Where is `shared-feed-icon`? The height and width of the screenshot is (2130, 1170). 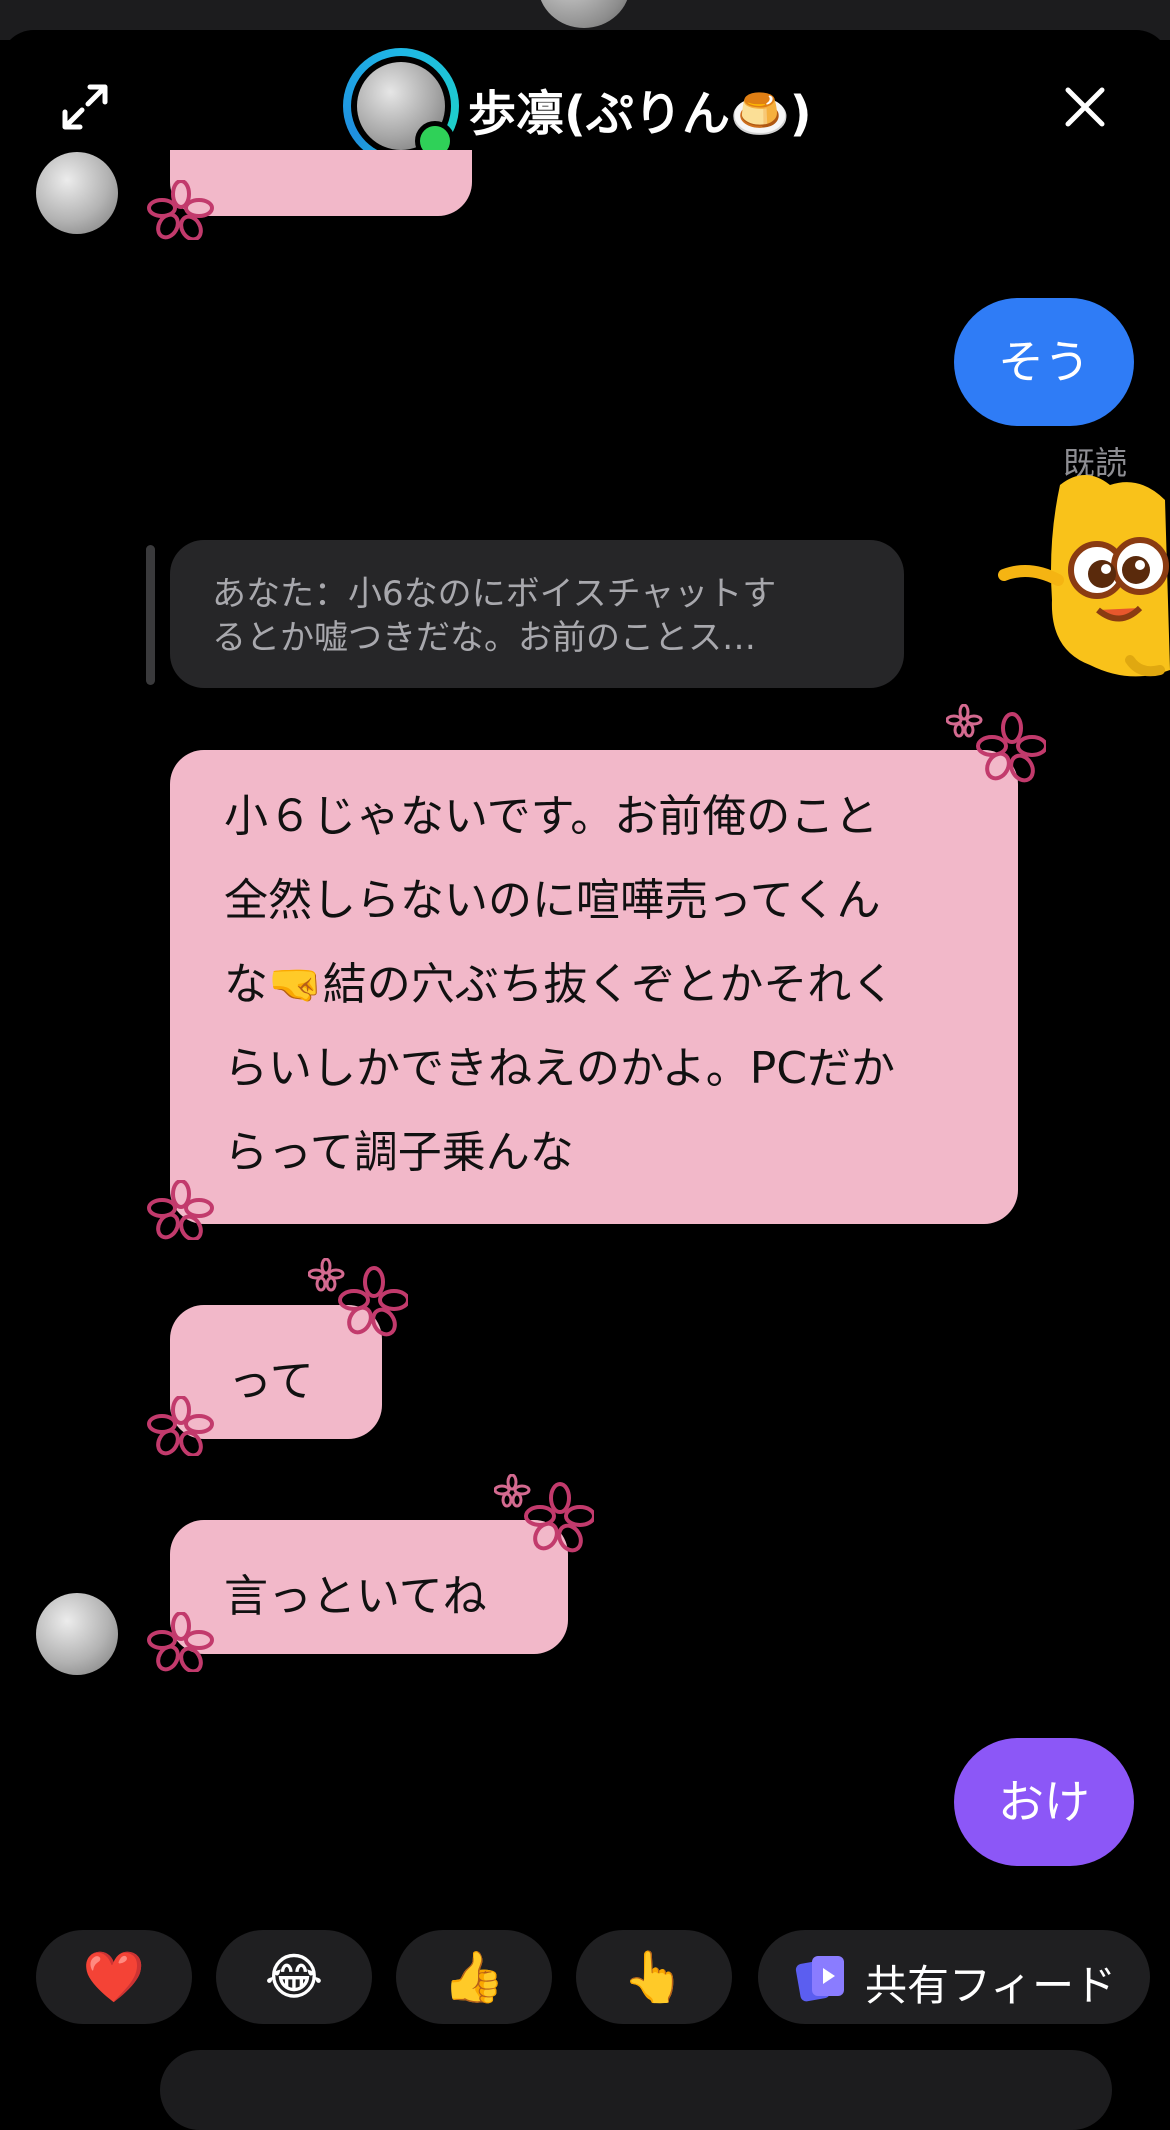 shared-feed-icon is located at coordinates (819, 1979).